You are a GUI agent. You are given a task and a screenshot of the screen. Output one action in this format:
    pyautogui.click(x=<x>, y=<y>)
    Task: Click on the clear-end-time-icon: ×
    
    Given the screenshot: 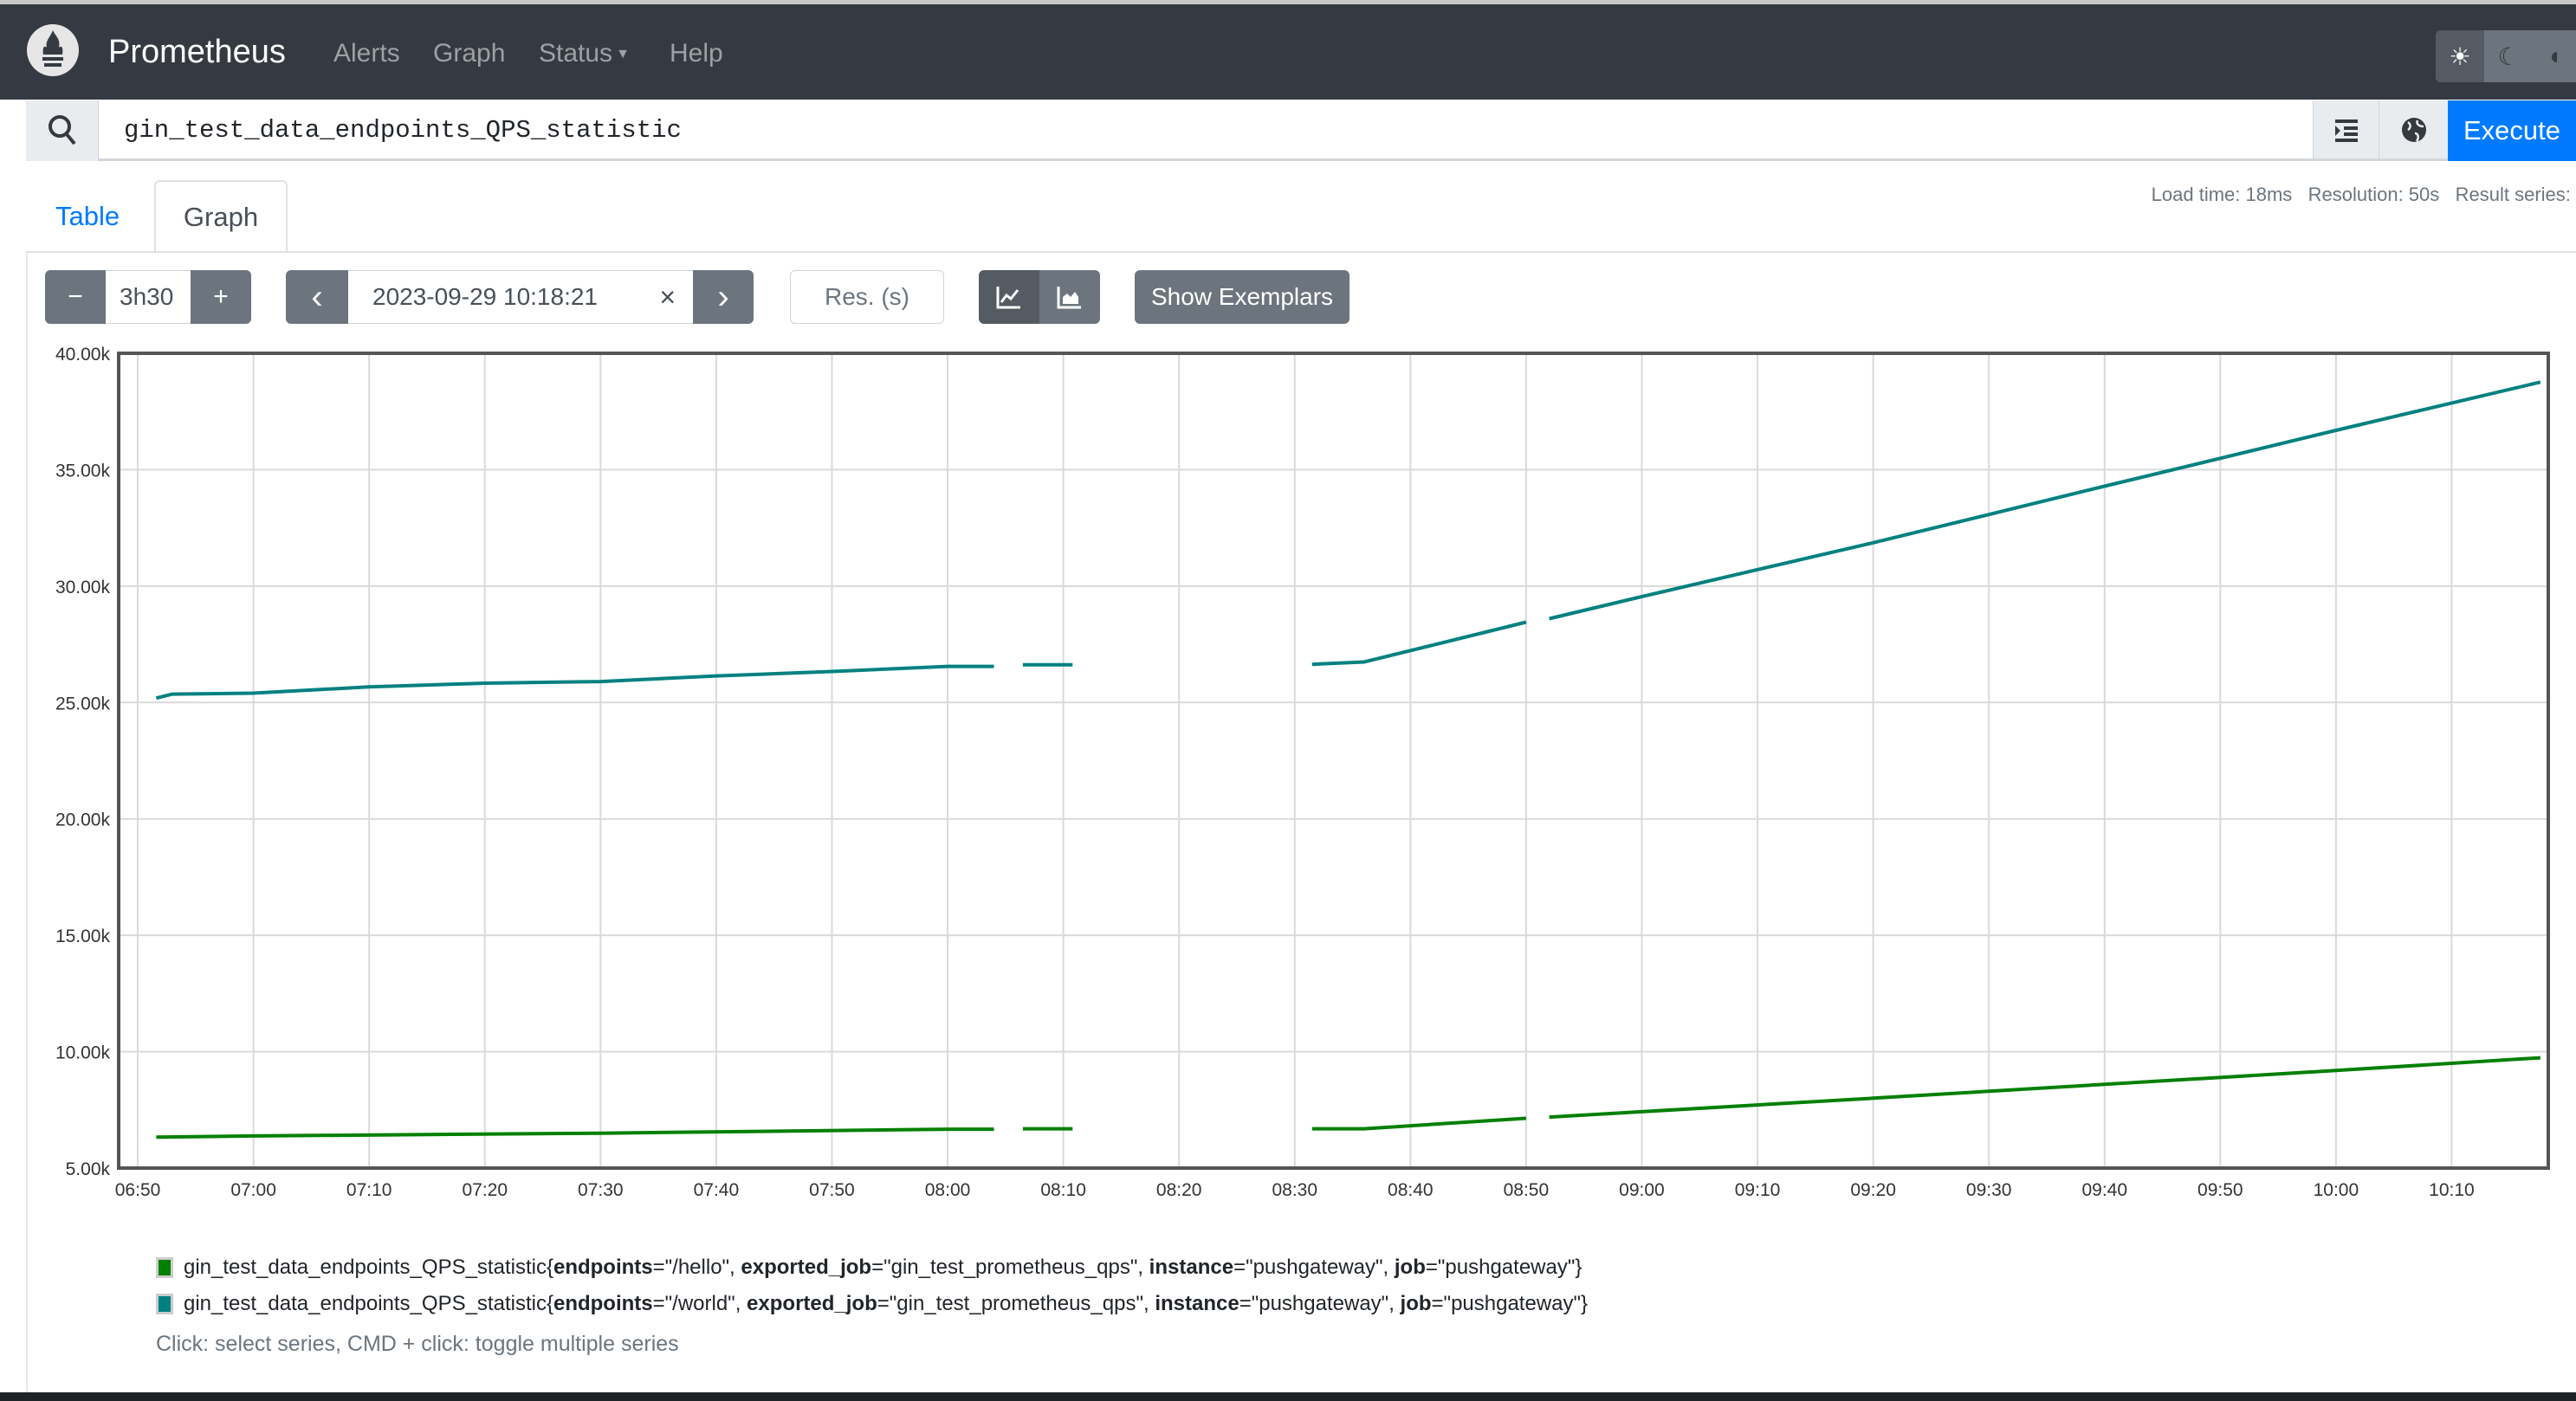 What is the action you would take?
    pyautogui.click(x=667, y=297)
    